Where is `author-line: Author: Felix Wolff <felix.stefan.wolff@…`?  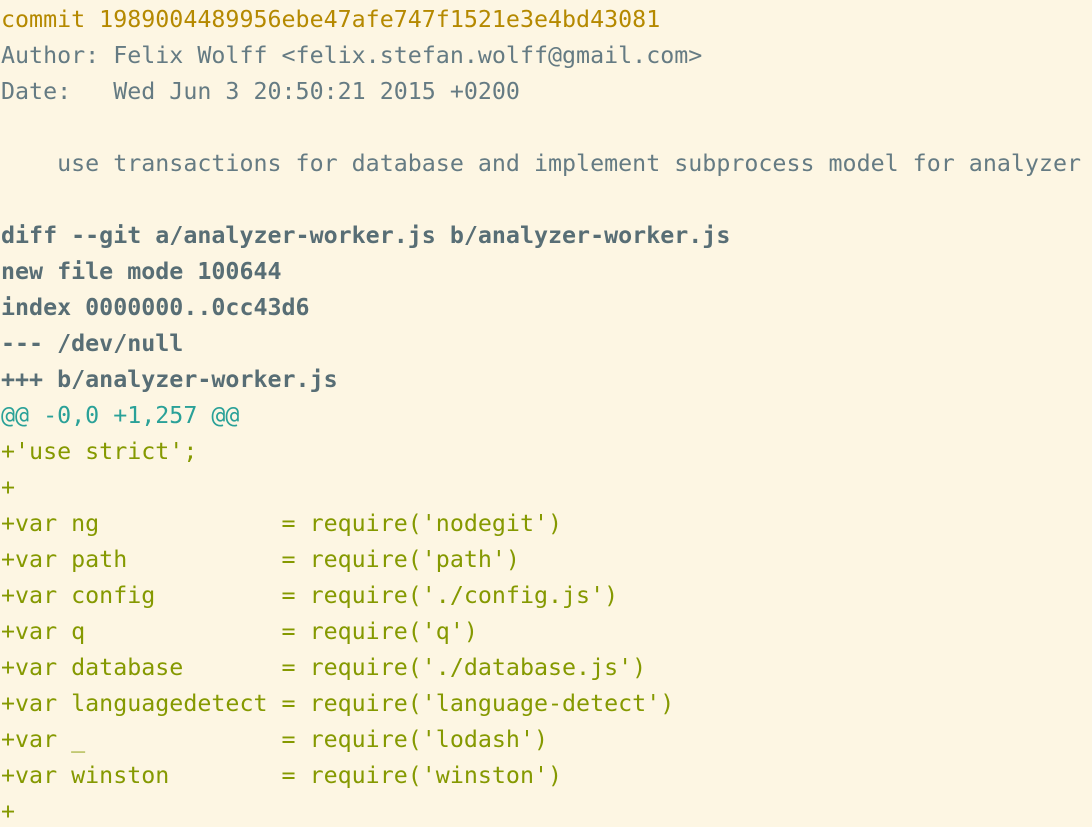
author-line: Author: Felix Wolff <felix.stefan.wolff@… is located at coordinates (352, 55).